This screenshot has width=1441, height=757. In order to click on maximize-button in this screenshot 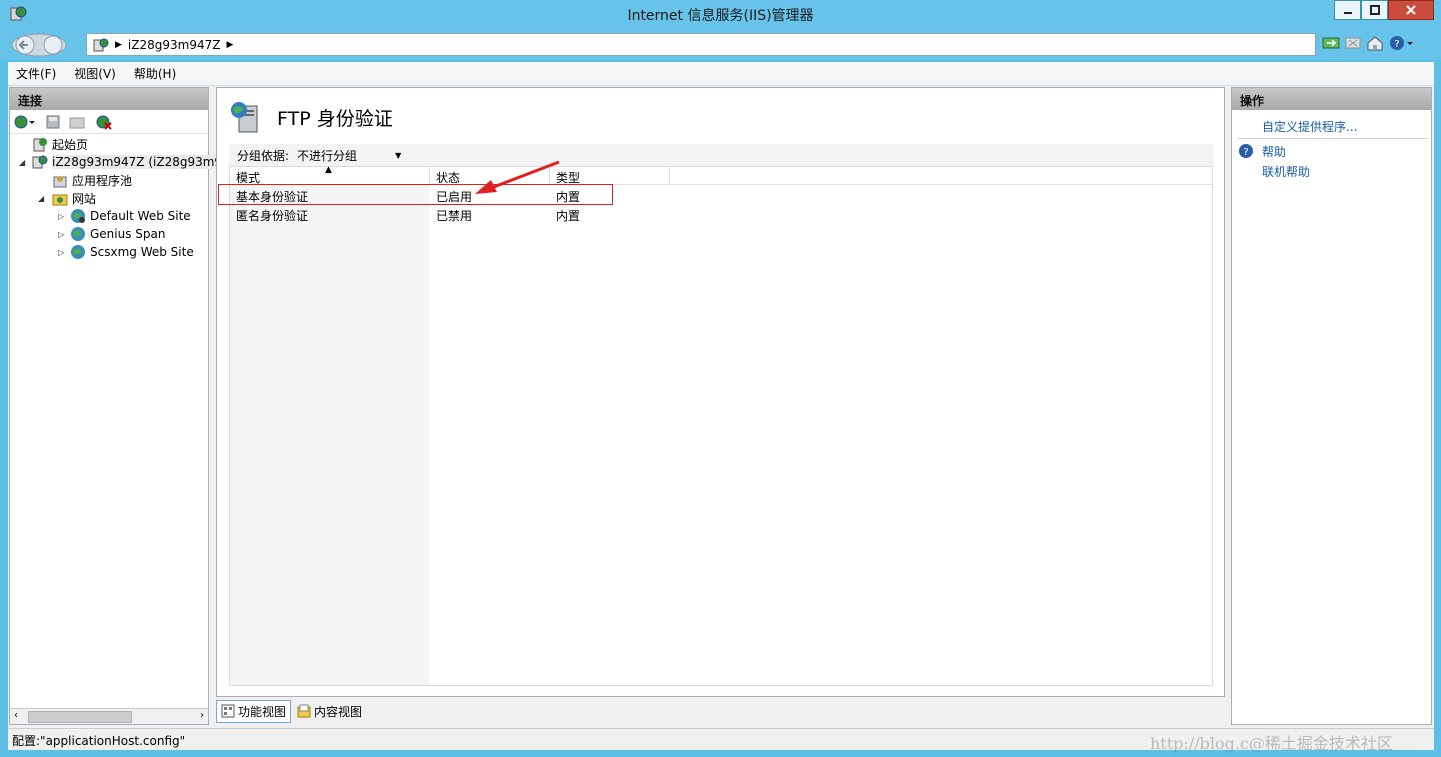, I will do `click(1374, 10)`.